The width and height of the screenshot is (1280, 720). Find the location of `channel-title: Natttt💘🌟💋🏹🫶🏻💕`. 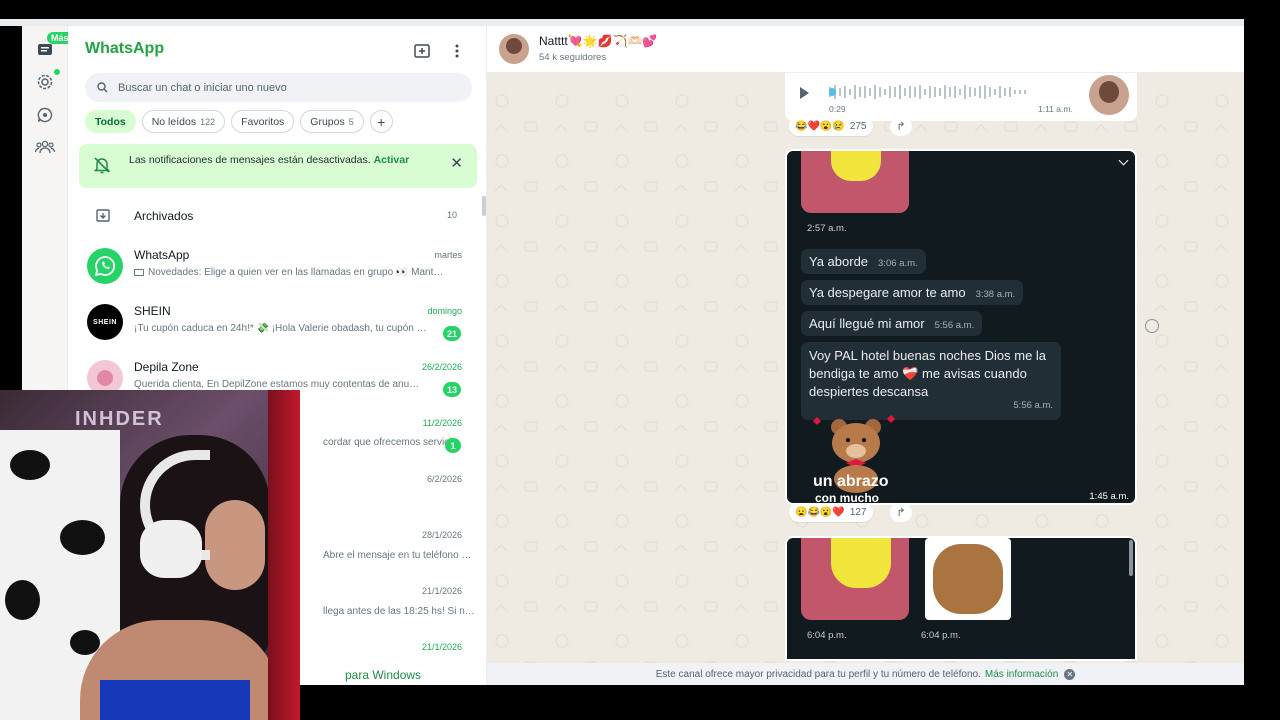

channel-title: Natttt💘🌟💋🏹🫶🏻💕 is located at coordinates (598, 41).